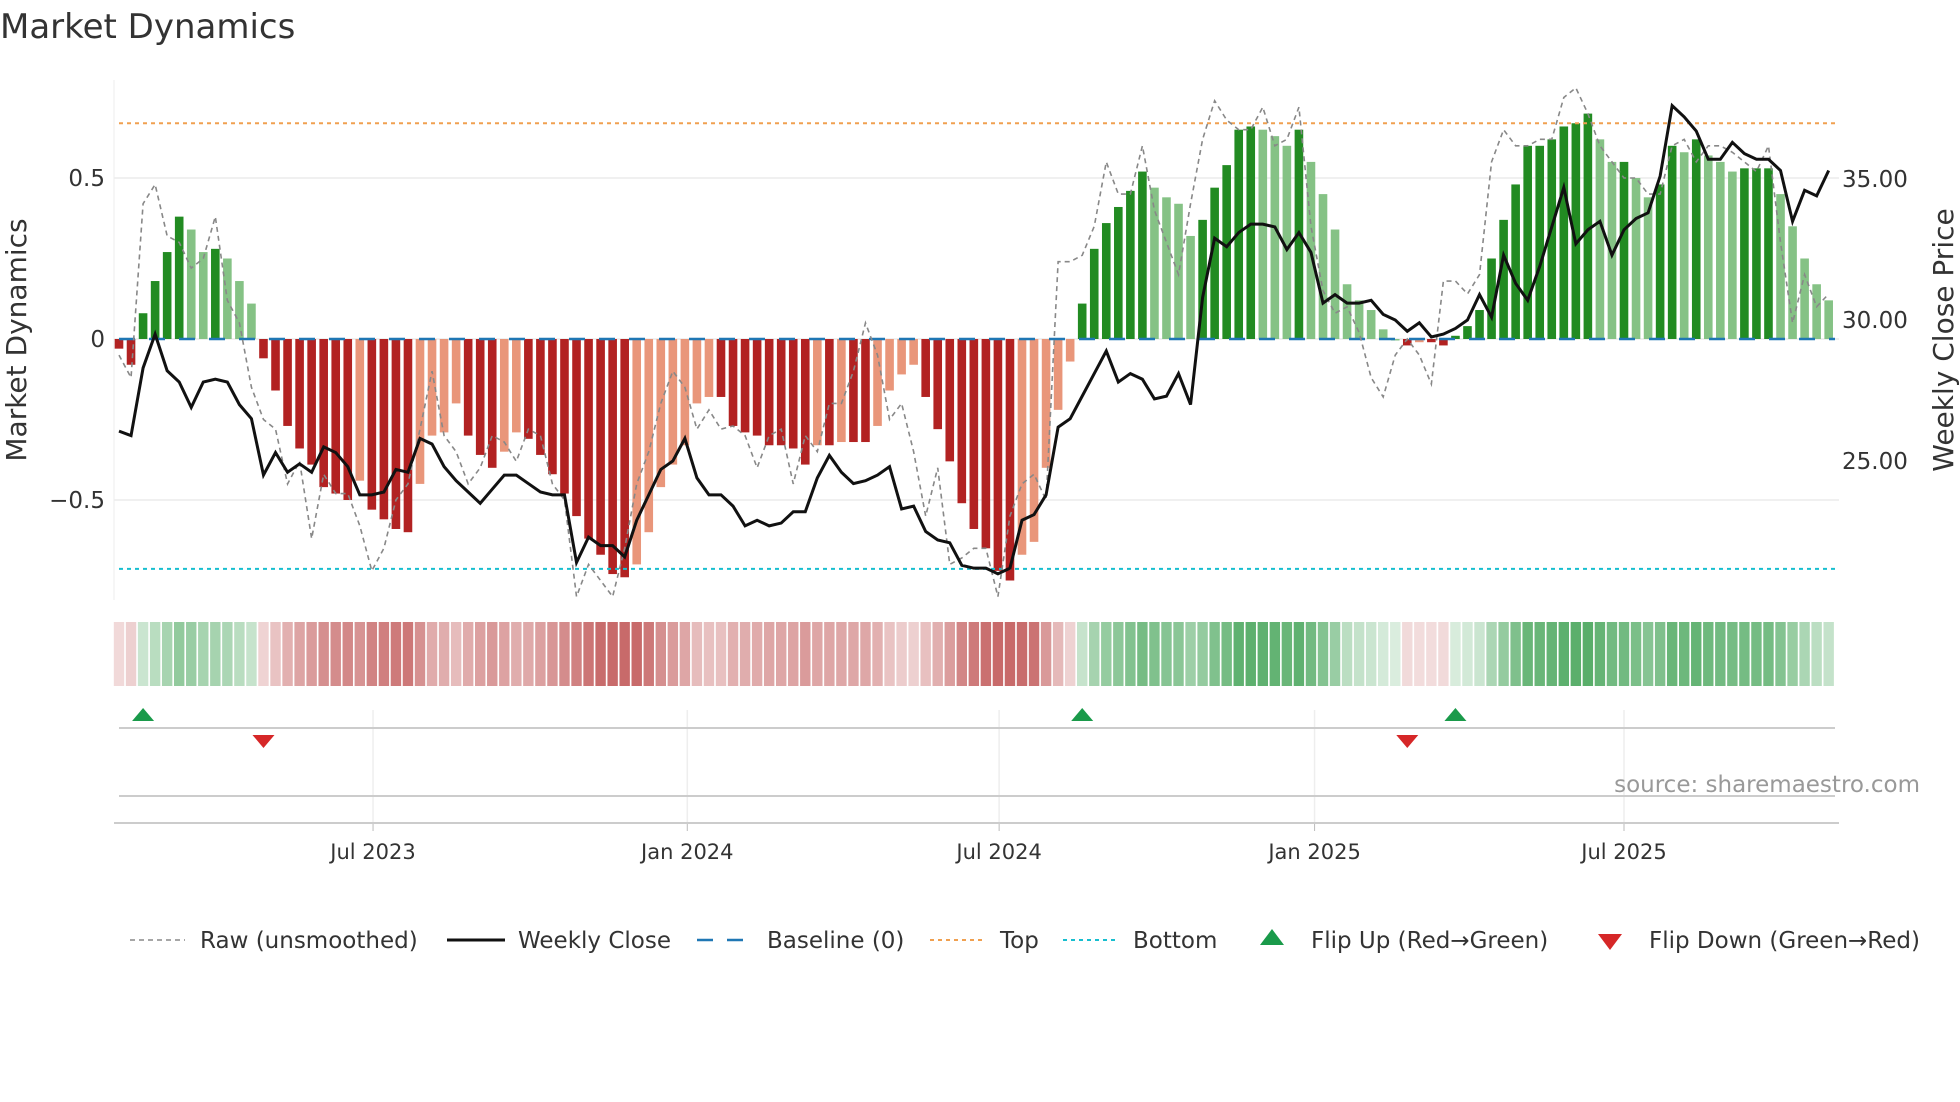 The width and height of the screenshot is (1960, 1102). What do you see at coordinates (263, 741) in the screenshot?
I see `flip-down-marker` at bounding box center [263, 741].